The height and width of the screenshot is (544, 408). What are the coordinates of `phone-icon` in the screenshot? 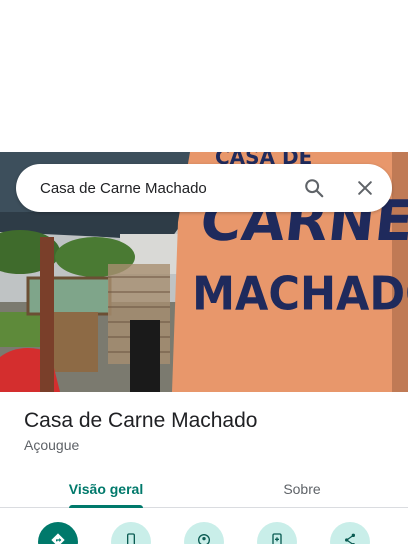 It's located at (131, 538).